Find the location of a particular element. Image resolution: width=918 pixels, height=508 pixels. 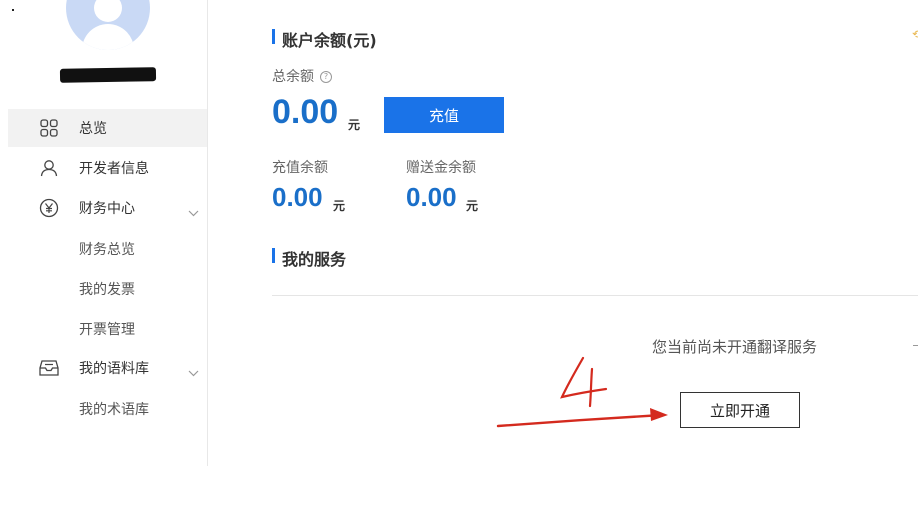

sidebar-item-developer-info: 开发者信息 is located at coordinates (107, 168).